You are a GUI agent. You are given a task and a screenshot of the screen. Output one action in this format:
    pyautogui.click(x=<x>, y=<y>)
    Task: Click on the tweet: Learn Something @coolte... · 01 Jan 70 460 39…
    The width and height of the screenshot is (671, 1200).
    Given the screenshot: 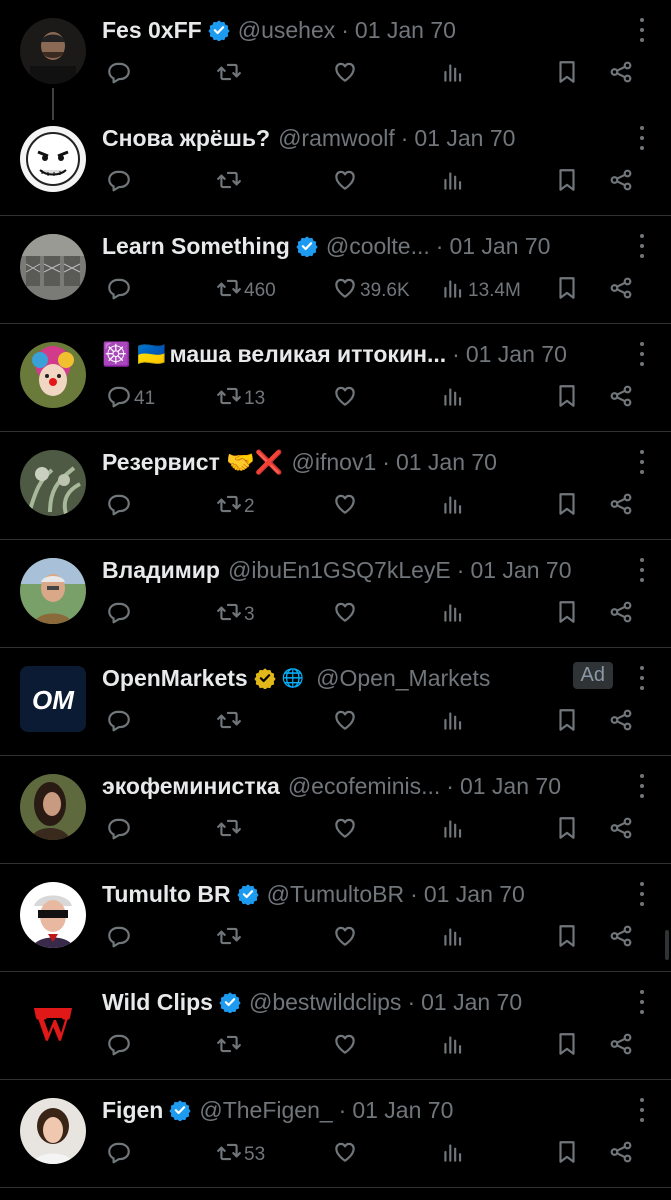 What is the action you would take?
    pyautogui.click(x=335, y=270)
    